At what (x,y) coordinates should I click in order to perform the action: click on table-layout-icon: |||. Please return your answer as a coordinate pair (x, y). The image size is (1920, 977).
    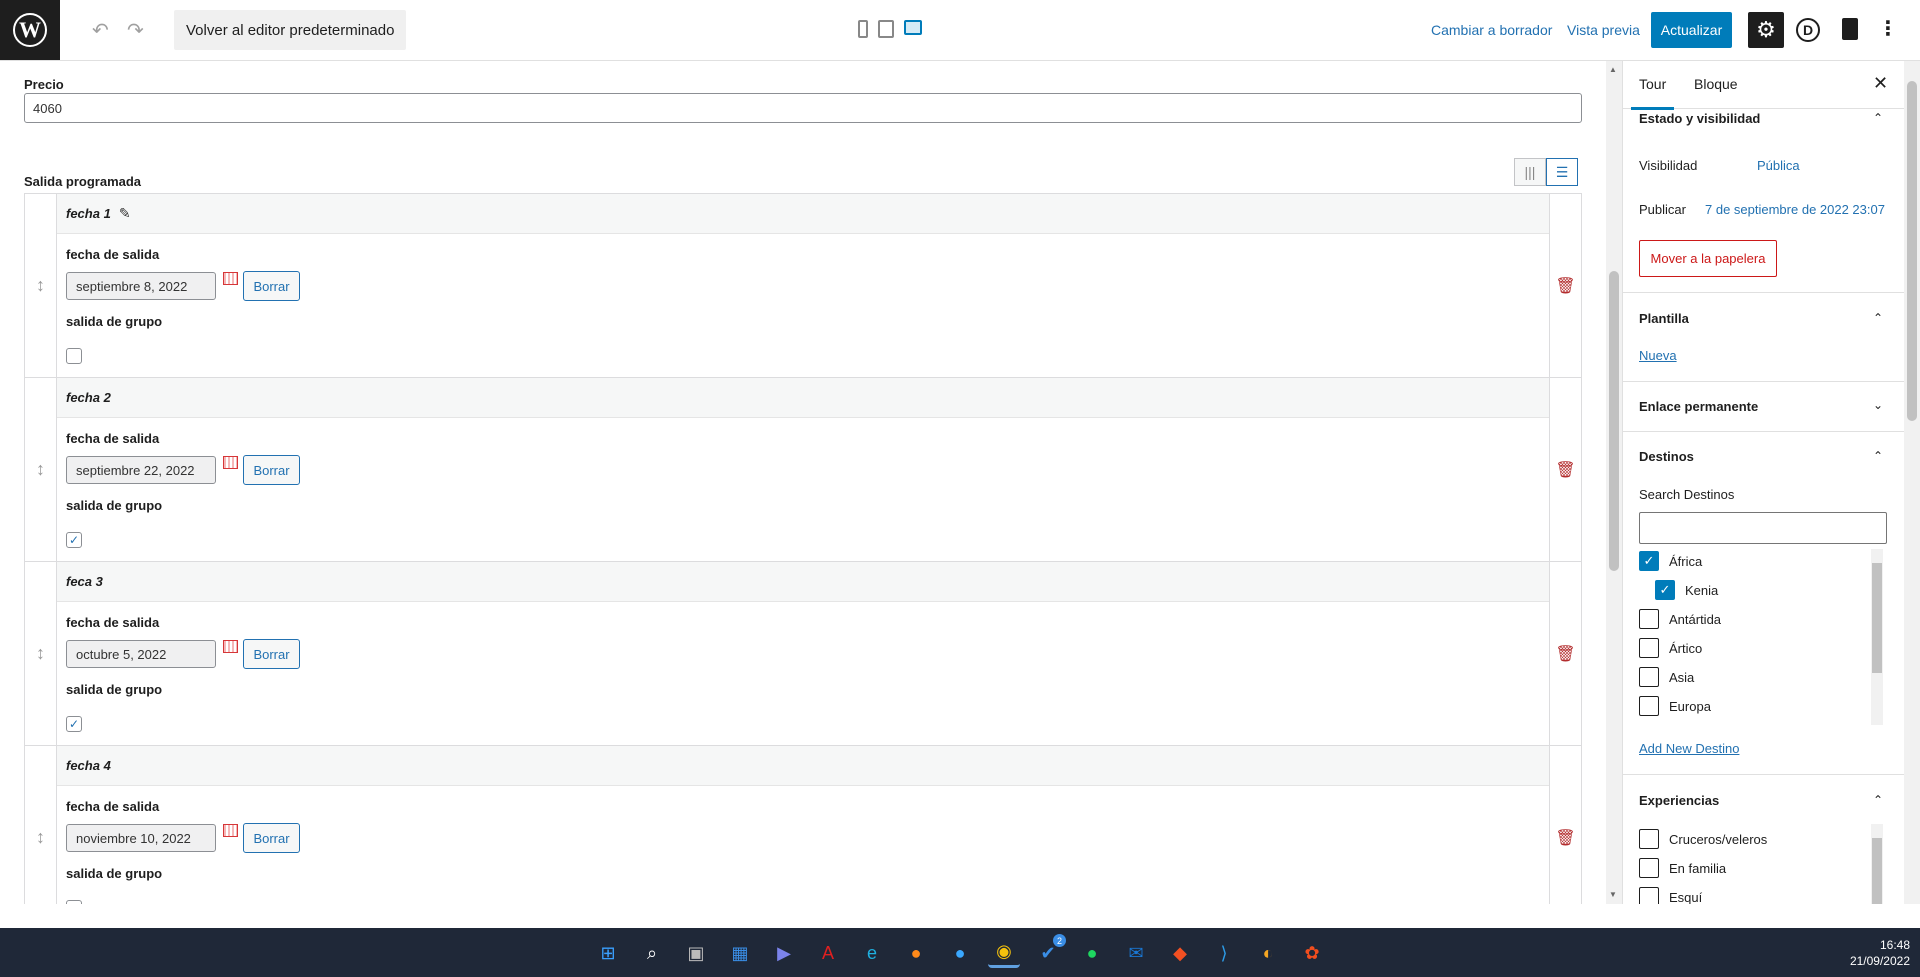
    Looking at the image, I should click on (1530, 172).